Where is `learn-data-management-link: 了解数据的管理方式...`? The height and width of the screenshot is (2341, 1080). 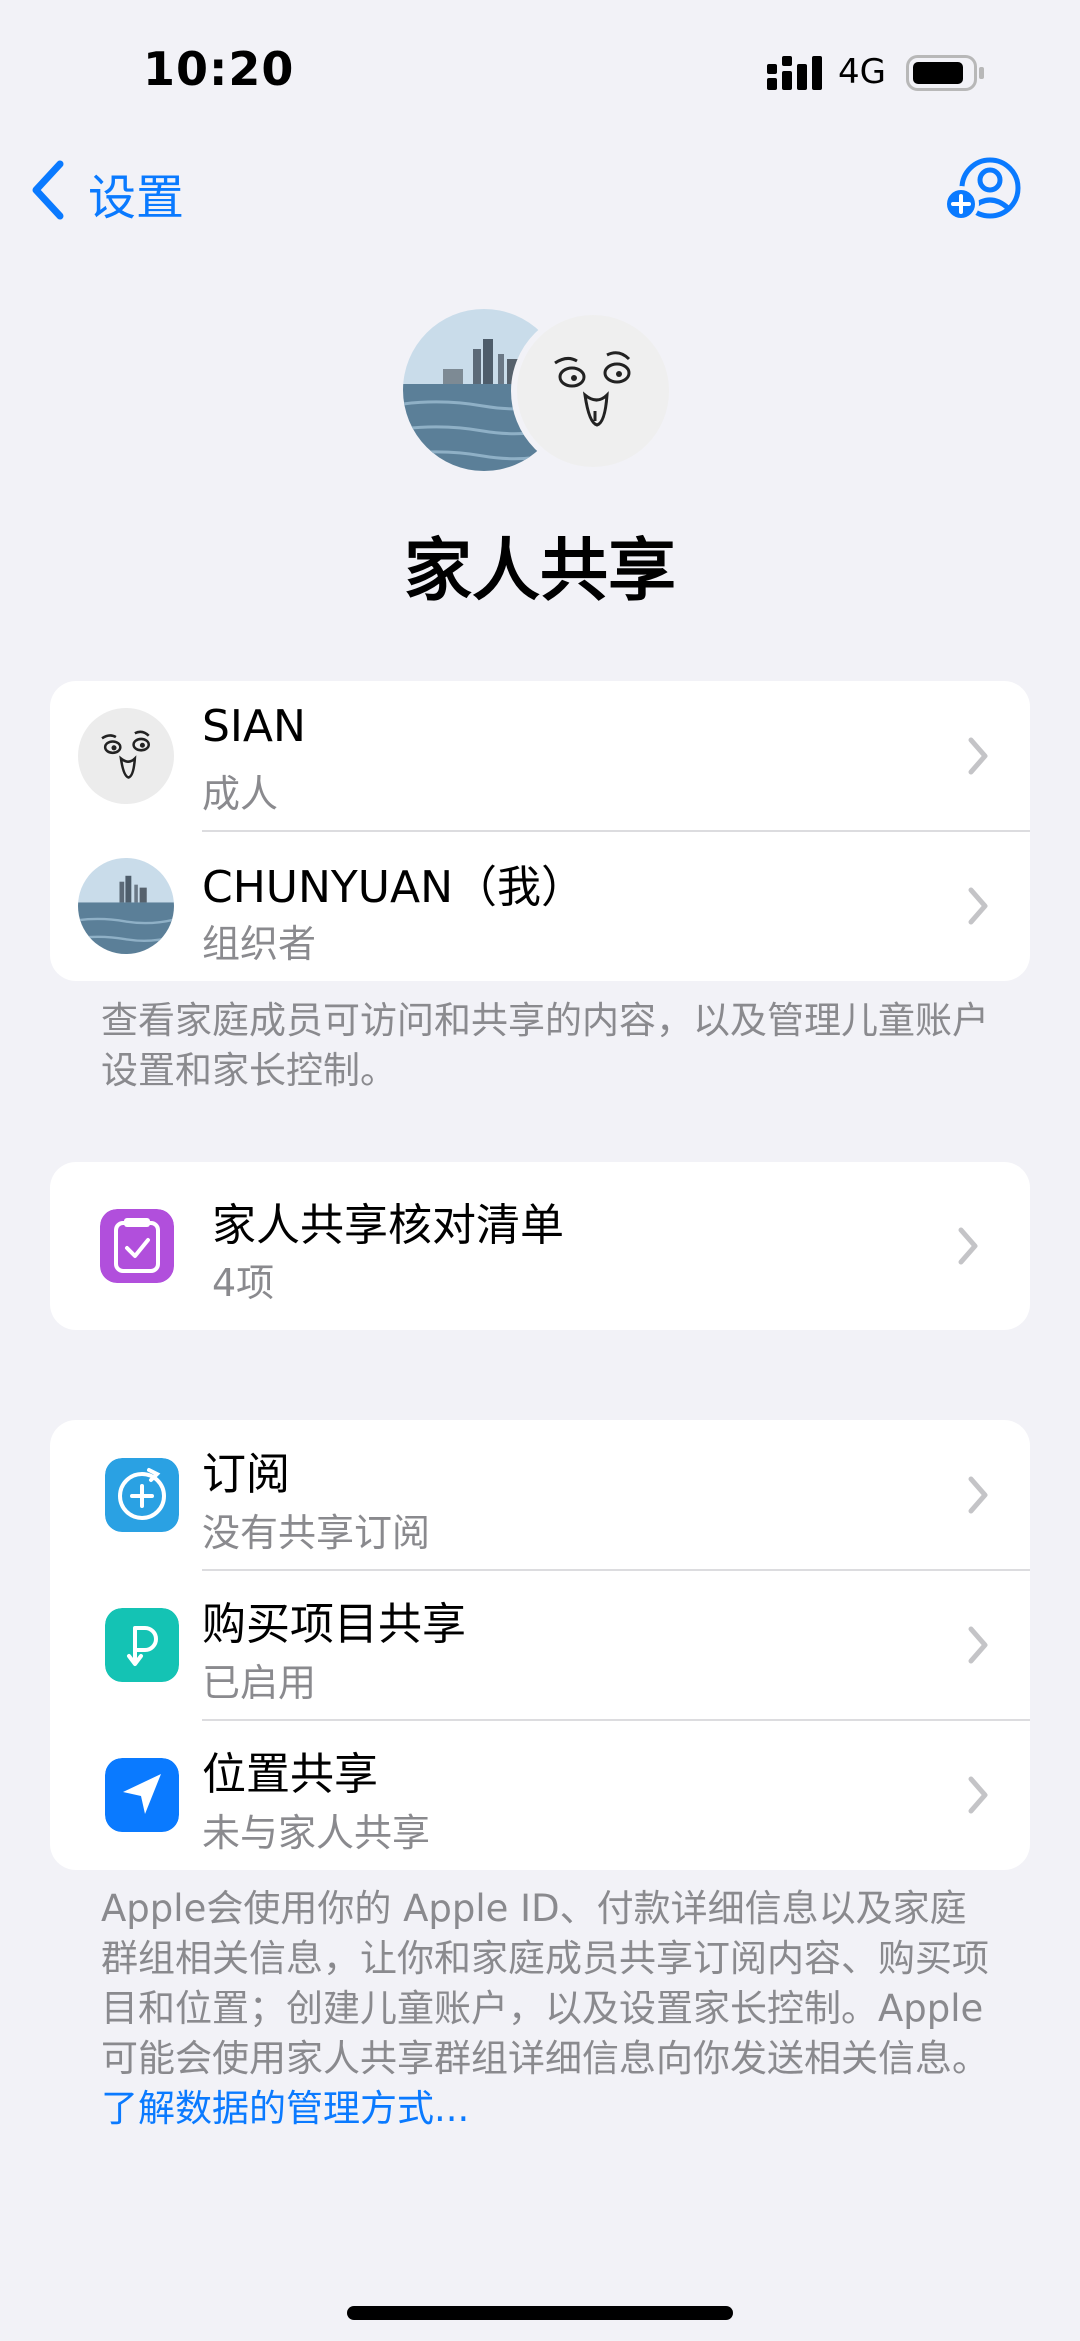
learn-data-management-link: 了解数据的管理方式... is located at coordinates (285, 2108).